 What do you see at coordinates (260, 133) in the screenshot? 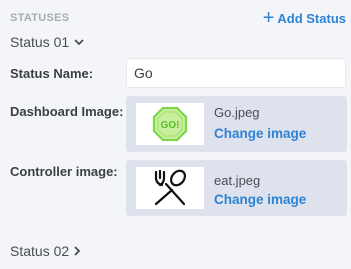
I see `dashboard-change-image-link: Change image` at bounding box center [260, 133].